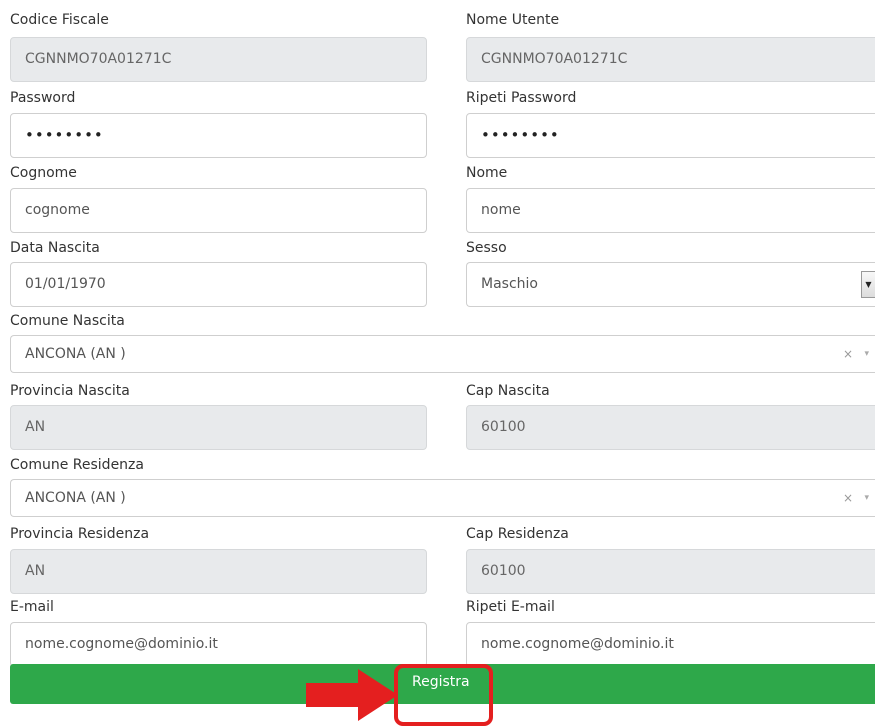 This screenshot has height=726, width=875. What do you see at coordinates (510, 607) in the screenshot?
I see `ripeti-email-label: Ripeti E-mail` at bounding box center [510, 607].